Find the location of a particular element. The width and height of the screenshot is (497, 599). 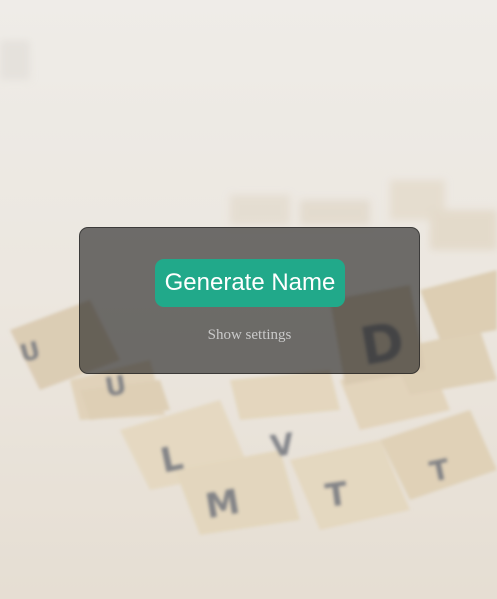

generate-name-button: Generate Name is located at coordinates (250, 283).